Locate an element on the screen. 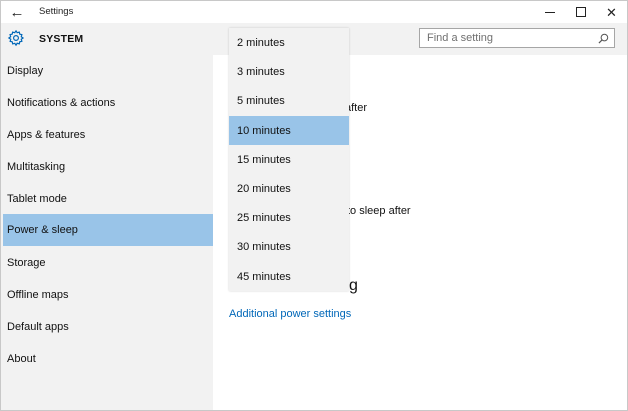 The height and width of the screenshot is (411, 628). dropdown-option-selected: 10 minutes is located at coordinates (289, 130).